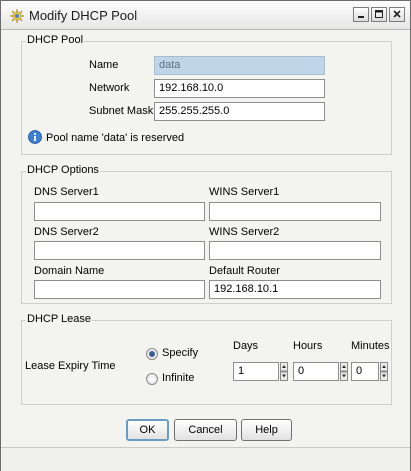  Describe the element at coordinates (246, 346) in the screenshot. I see `days-label: Days` at that location.